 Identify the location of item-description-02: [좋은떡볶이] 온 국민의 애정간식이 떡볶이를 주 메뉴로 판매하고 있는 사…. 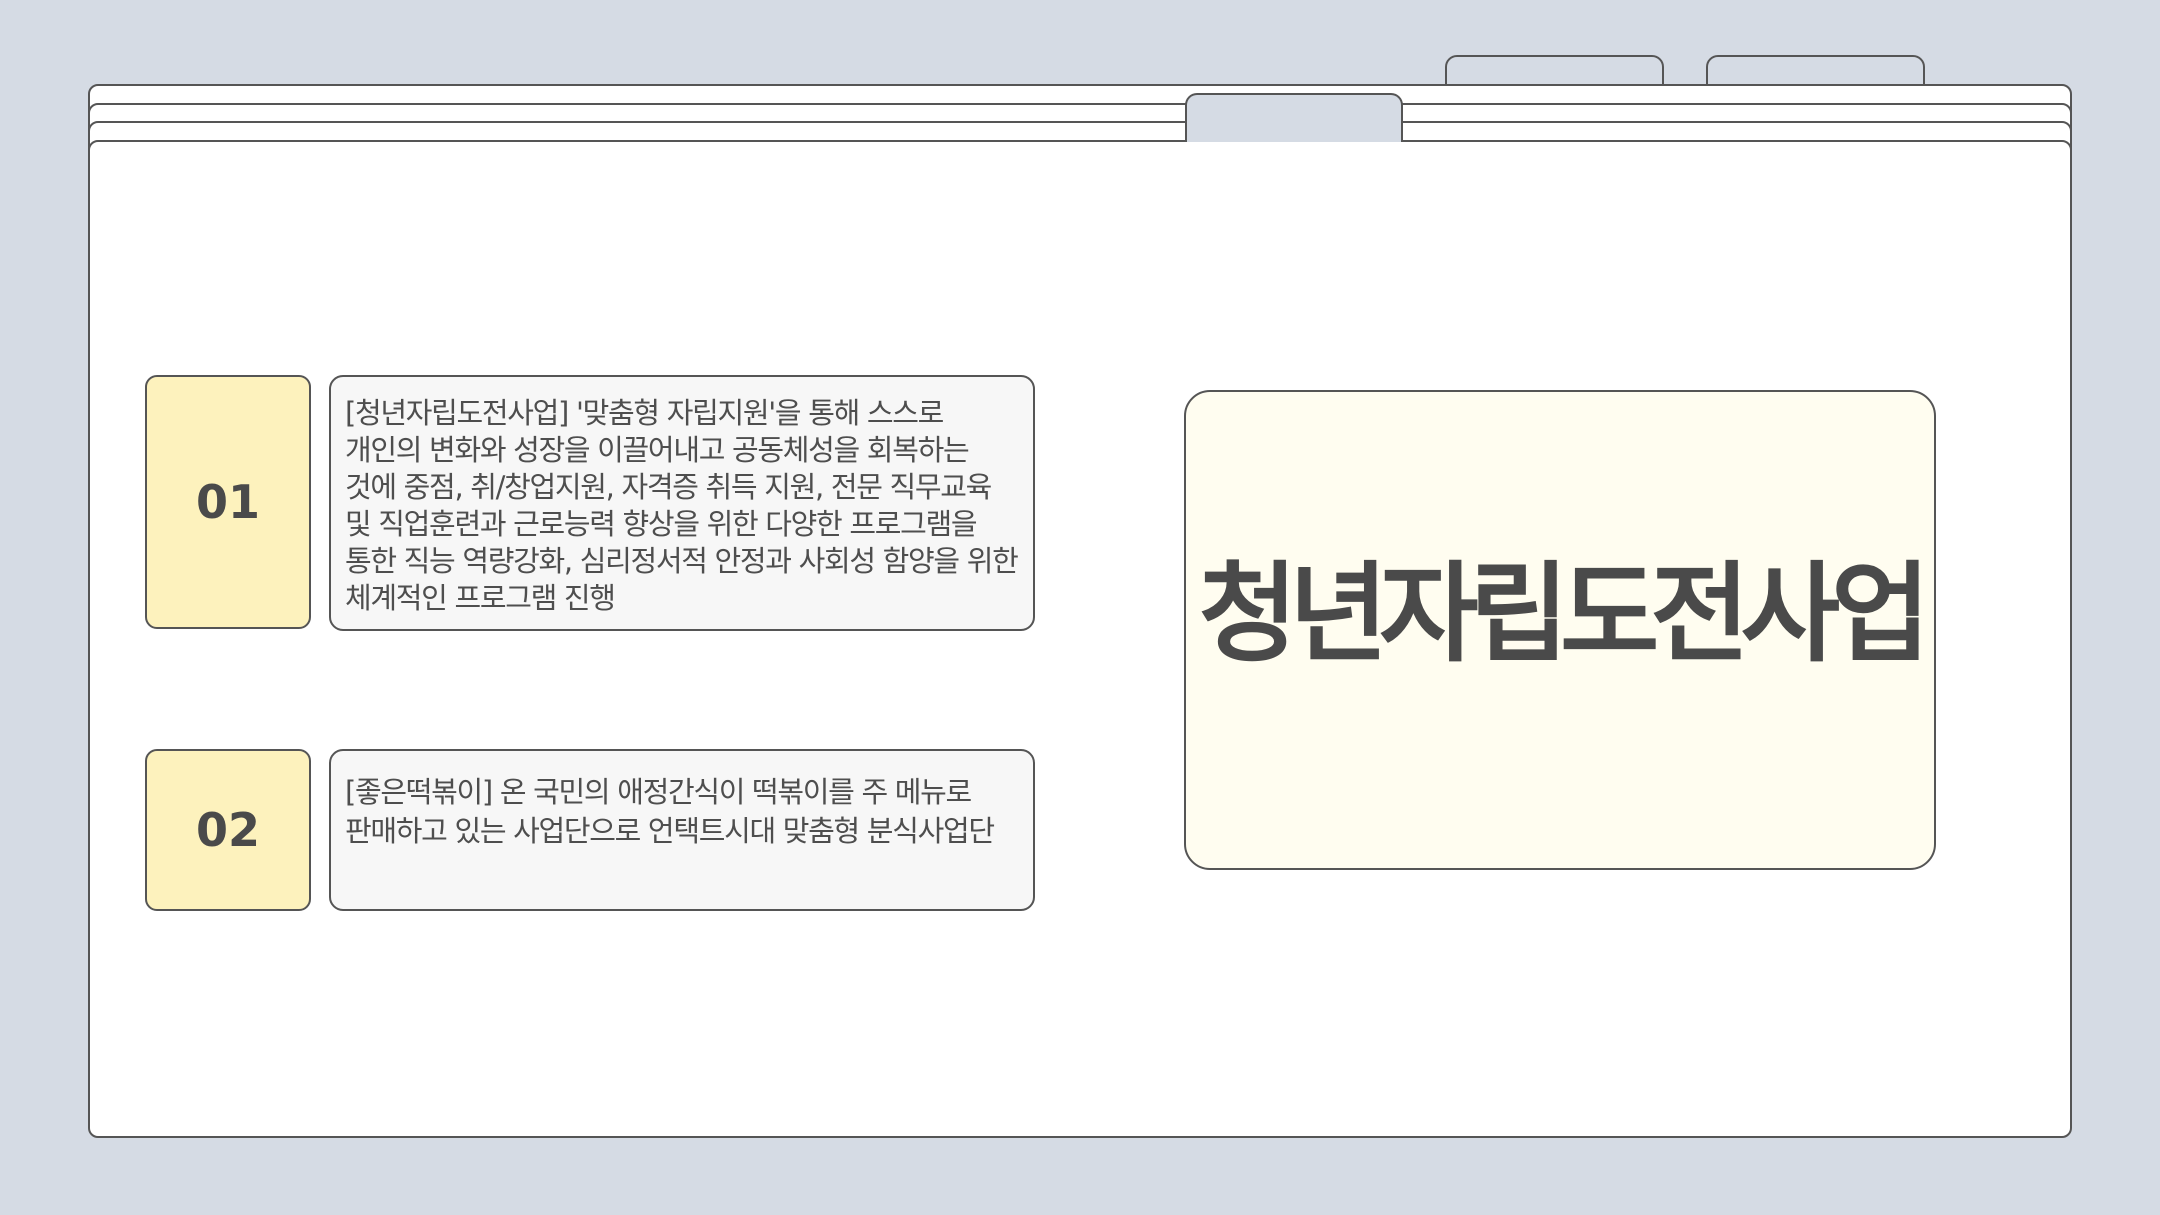
(682, 830).